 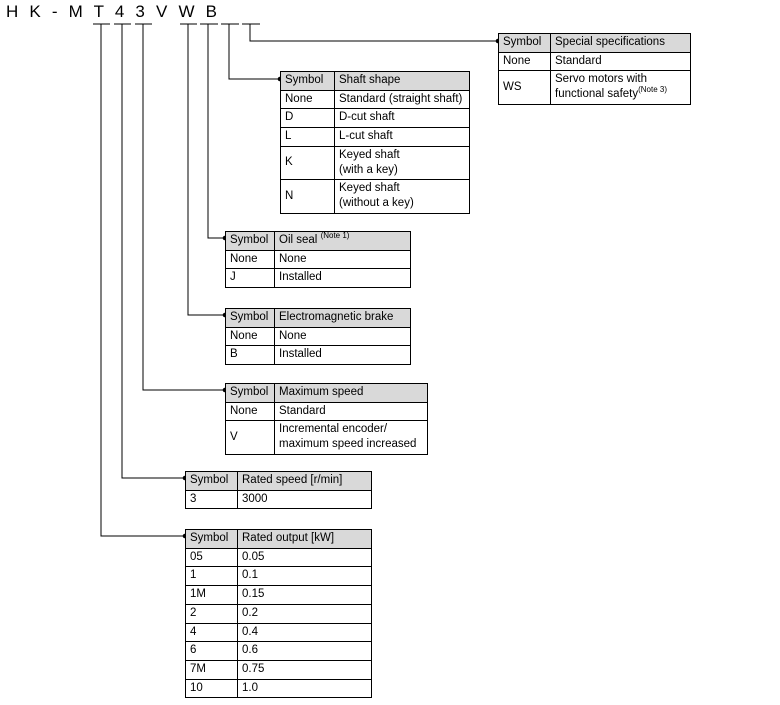 What do you see at coordinates (597, 94) in the screenshot?
I see `cell-description-line2: functional safety` at bounding box center [597, 94].